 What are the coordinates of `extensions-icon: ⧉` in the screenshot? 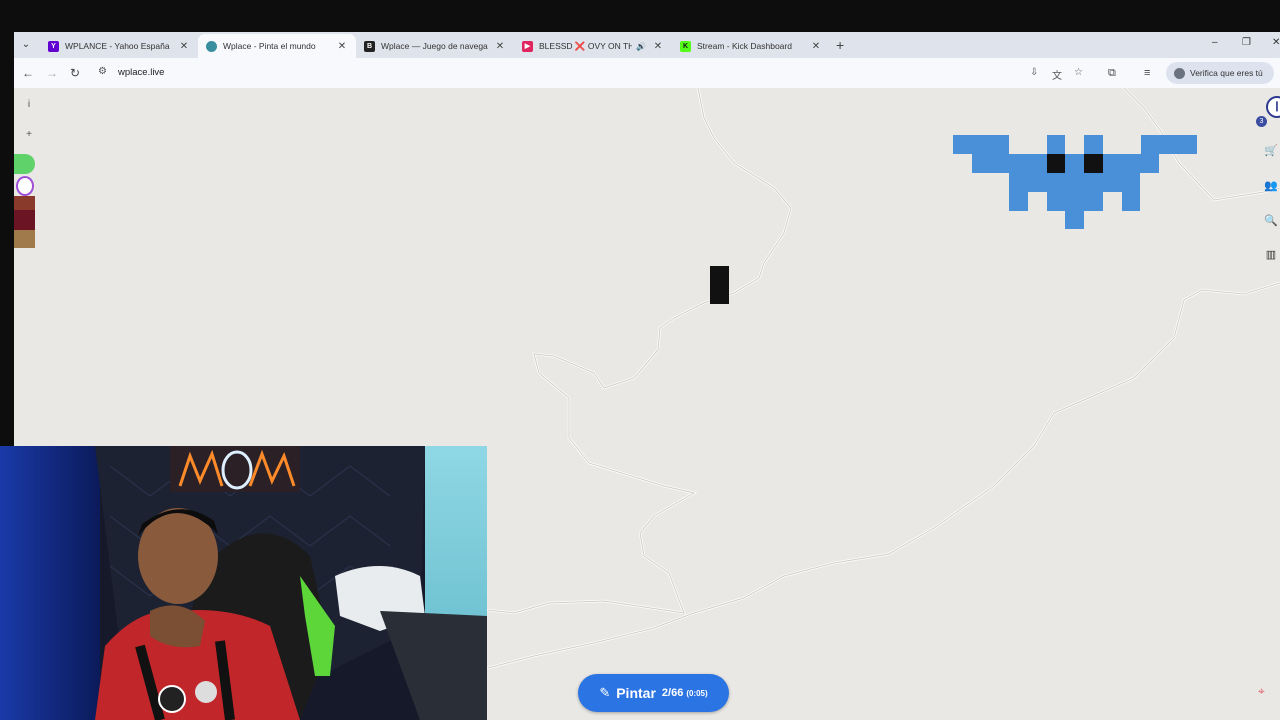 It's located at (1112, 73).